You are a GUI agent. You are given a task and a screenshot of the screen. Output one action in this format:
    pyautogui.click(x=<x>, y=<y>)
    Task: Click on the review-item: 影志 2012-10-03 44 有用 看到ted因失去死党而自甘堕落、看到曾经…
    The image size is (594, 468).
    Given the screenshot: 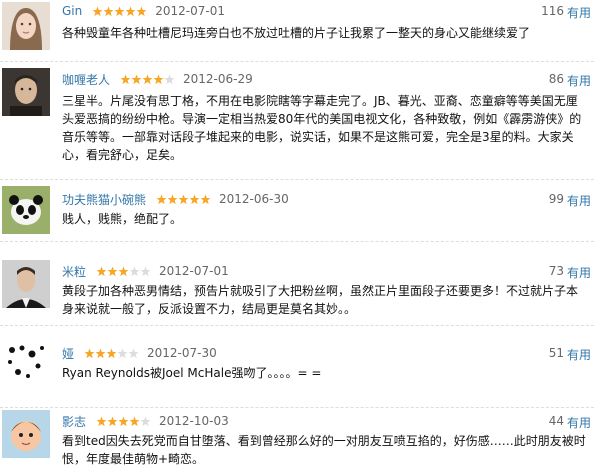 What is the action you would take?
    pyautogui.click(x=297, y=438)
    